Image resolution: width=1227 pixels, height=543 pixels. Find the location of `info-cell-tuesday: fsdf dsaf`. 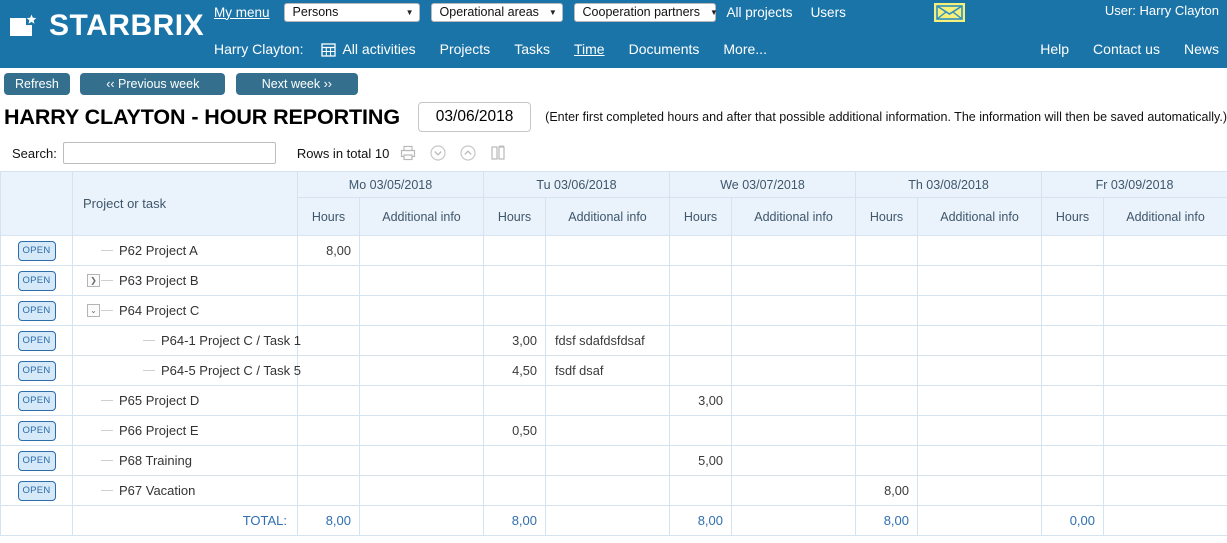

info-cell-tuesday: fsdf dsaf is located at coordinates (607, 370).